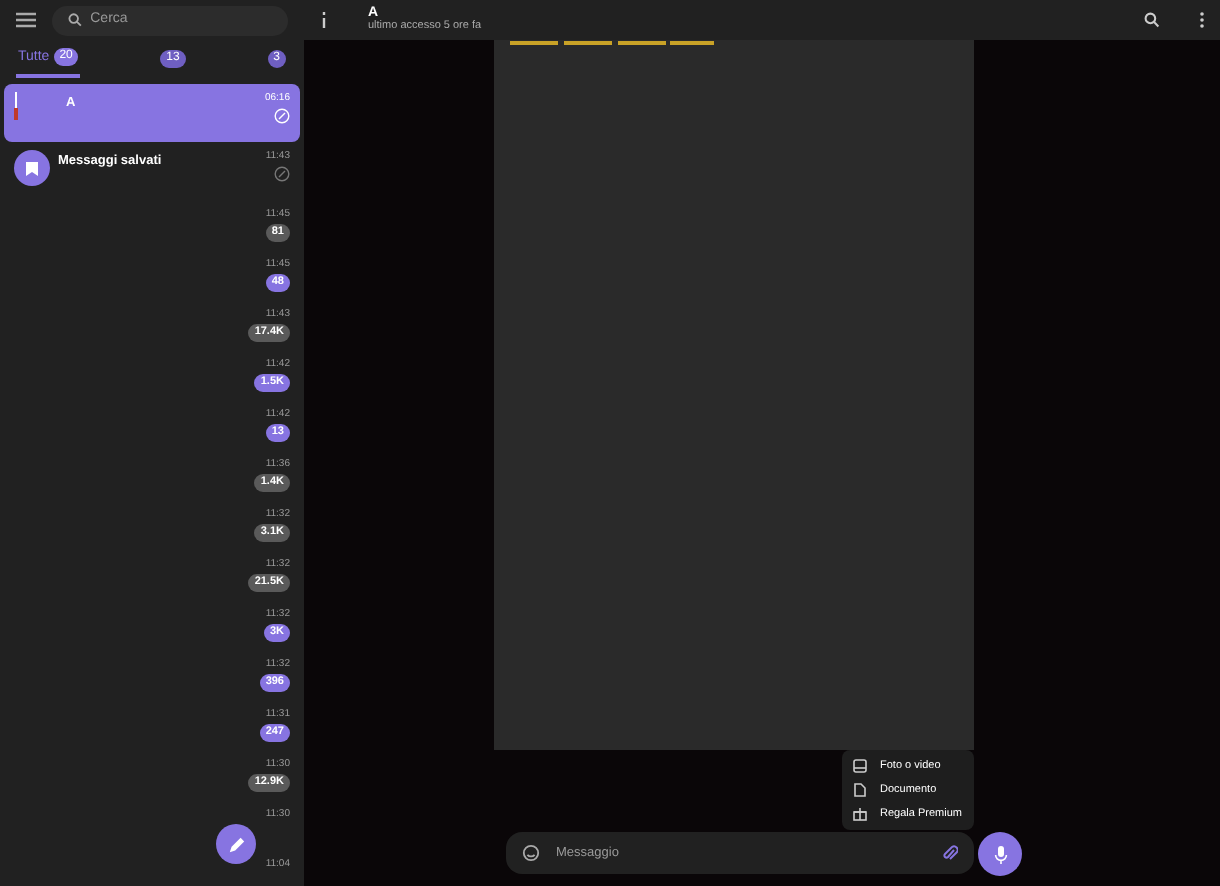 Image resolution: width=1220 pixels, height=886 pixels. Describe the element at coordinates (950, 853) in the screenshot. I see `paperclip-icon` at that location.